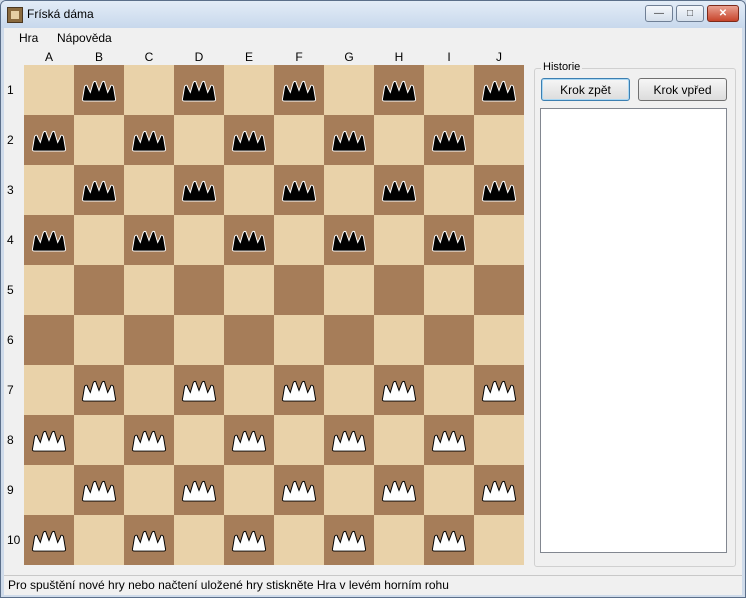 The height and width of the screenshot is (598, 746). I want to click on board-cell-g1, so click(349, 90).